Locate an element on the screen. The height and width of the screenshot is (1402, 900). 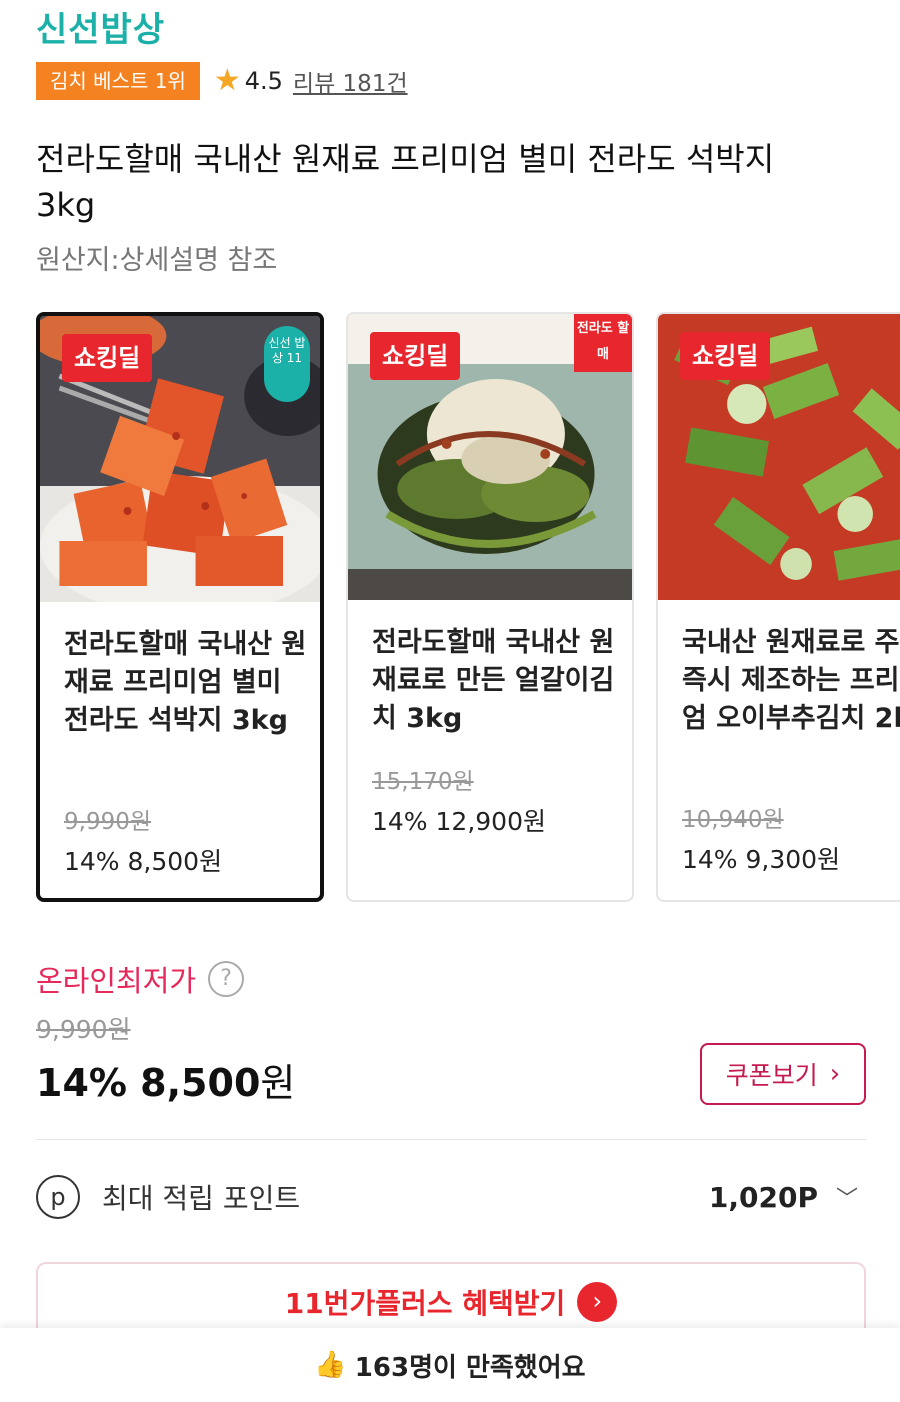
point-icon: p is located at coordinates (58, 1197).